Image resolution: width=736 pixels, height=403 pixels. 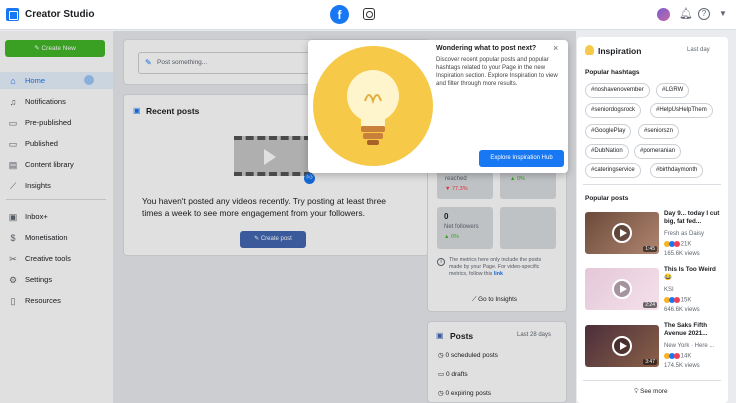 I want to click on video-duration: 3:47, so click(x=650, y=362).